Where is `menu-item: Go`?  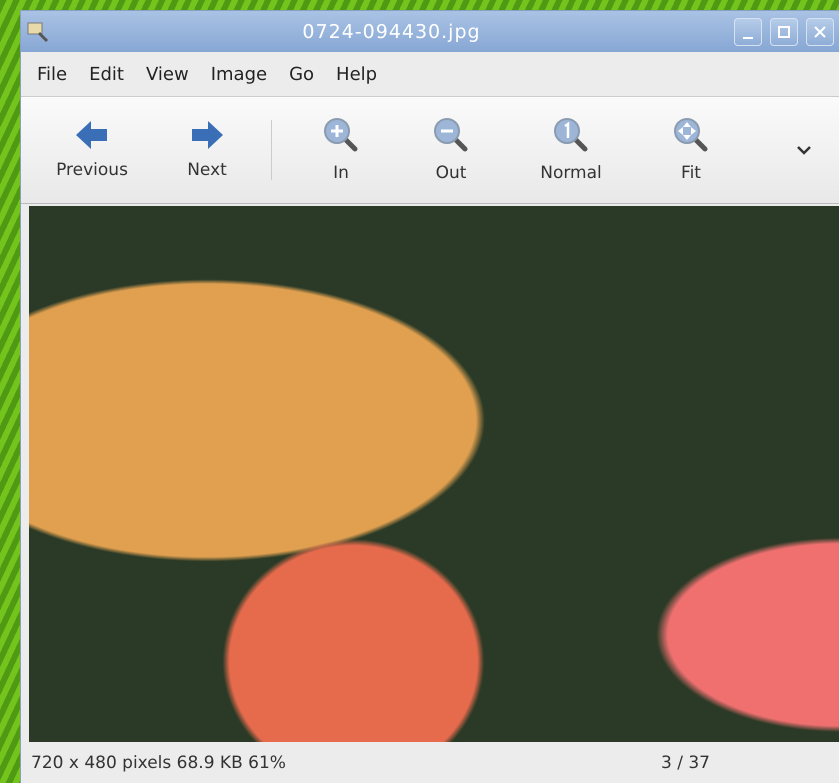 menu-item: Go is located at coordinates (301, 74).